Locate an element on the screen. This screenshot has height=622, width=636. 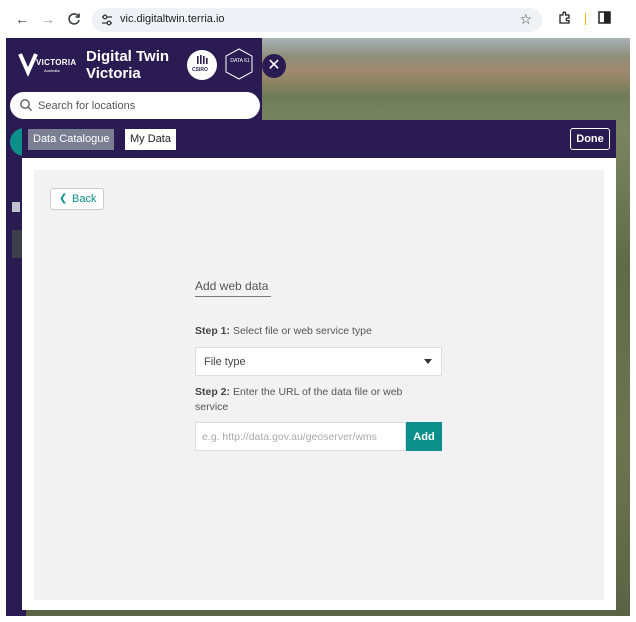
side-panel-icon is located at coordinates (606, 19).